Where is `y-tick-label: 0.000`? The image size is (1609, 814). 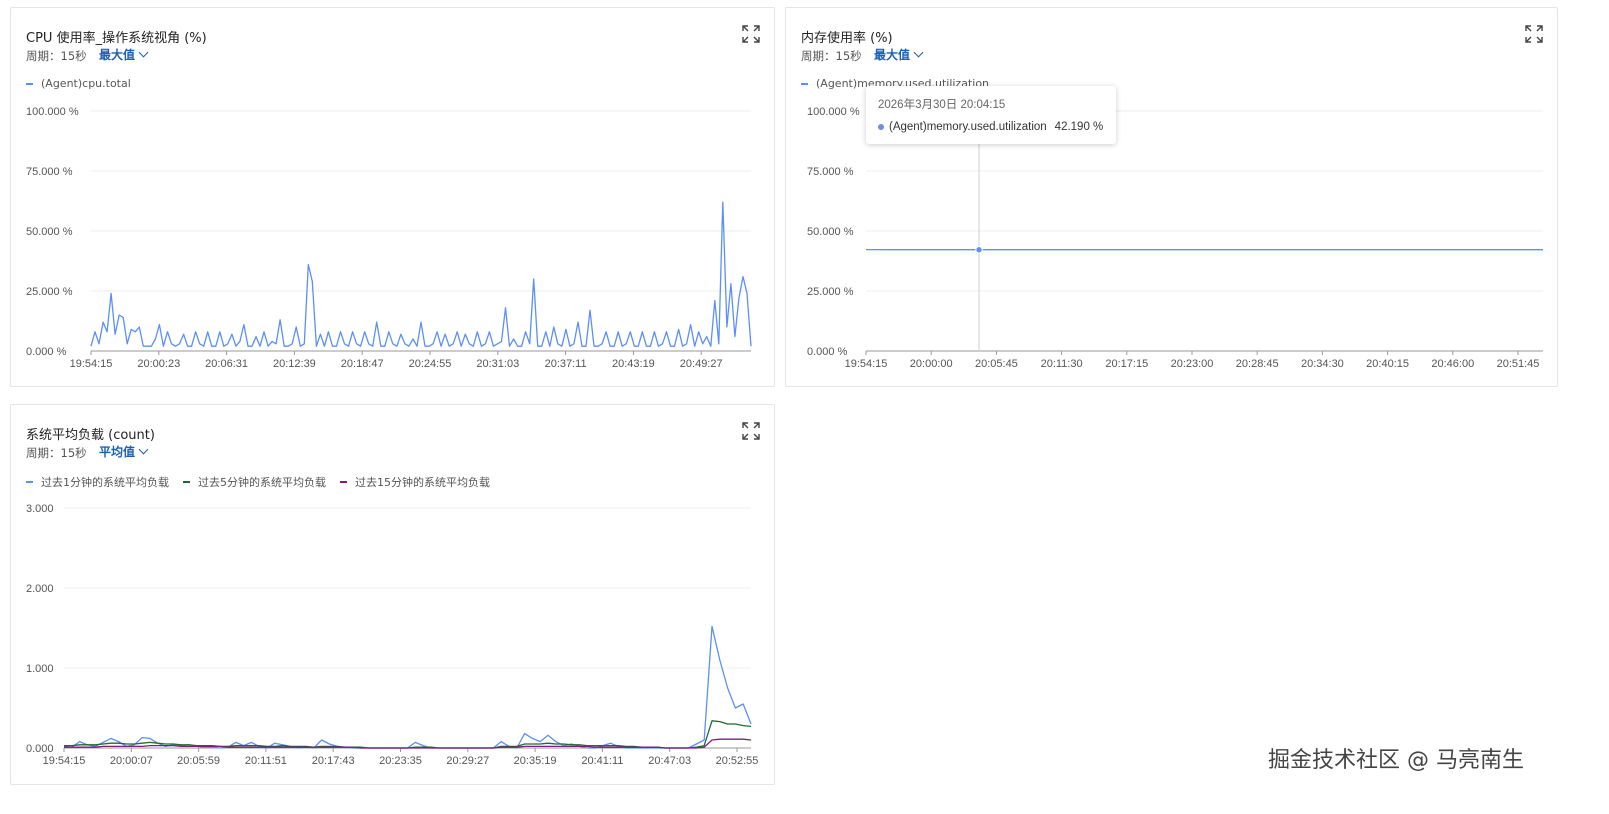 y-tick-label: 0.000 is located at coordinates (40, 749).